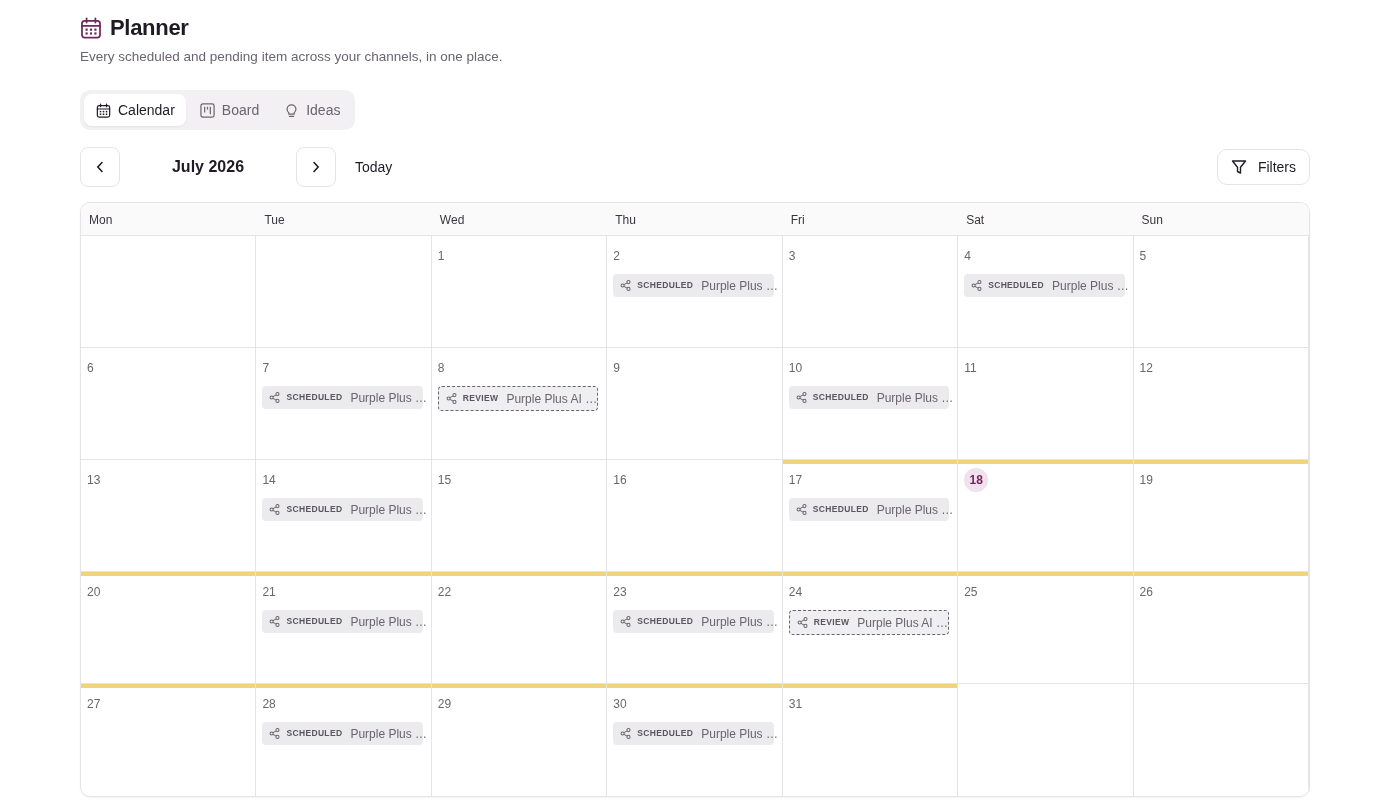 The height and width of the screenshot is (811, 1395). Describe the element at coordinates (795, 592) in the screenshot. I see `day-number: 24` at that location.